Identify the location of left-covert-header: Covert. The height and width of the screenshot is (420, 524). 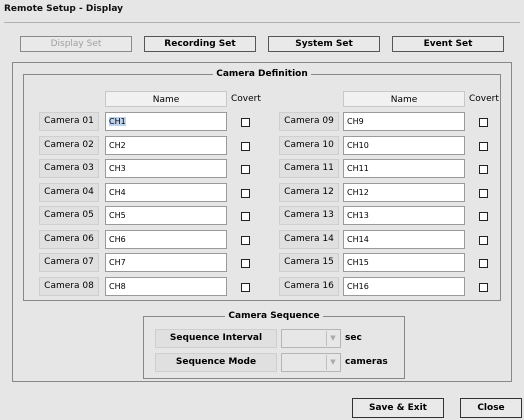
(246, 99).